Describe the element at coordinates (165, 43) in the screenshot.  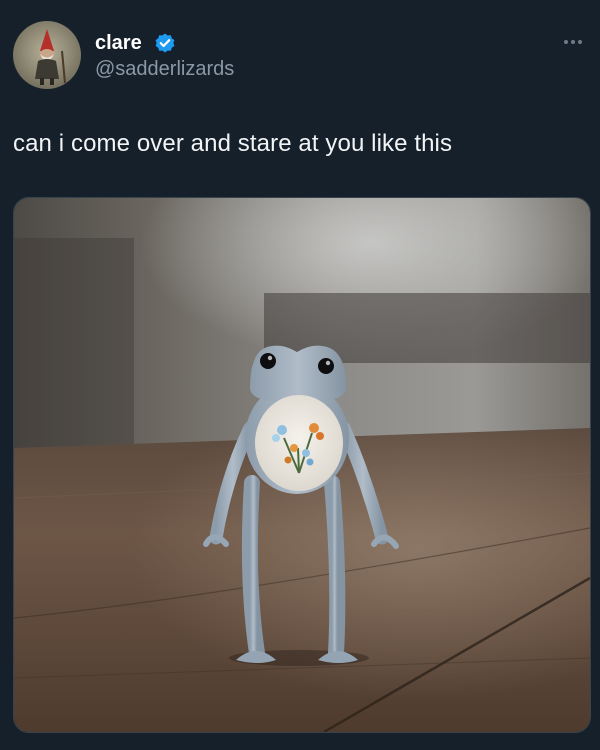
I see `verified-badge-icon` at that location.